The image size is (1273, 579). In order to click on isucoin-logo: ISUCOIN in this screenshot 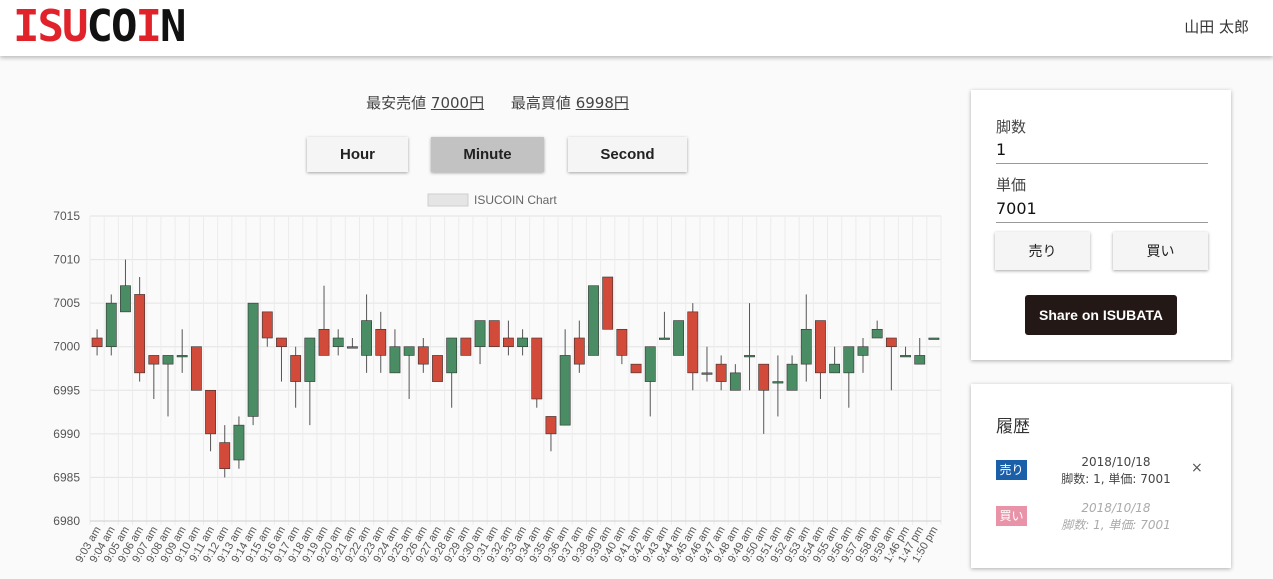, I will do `click(99, 27)`.